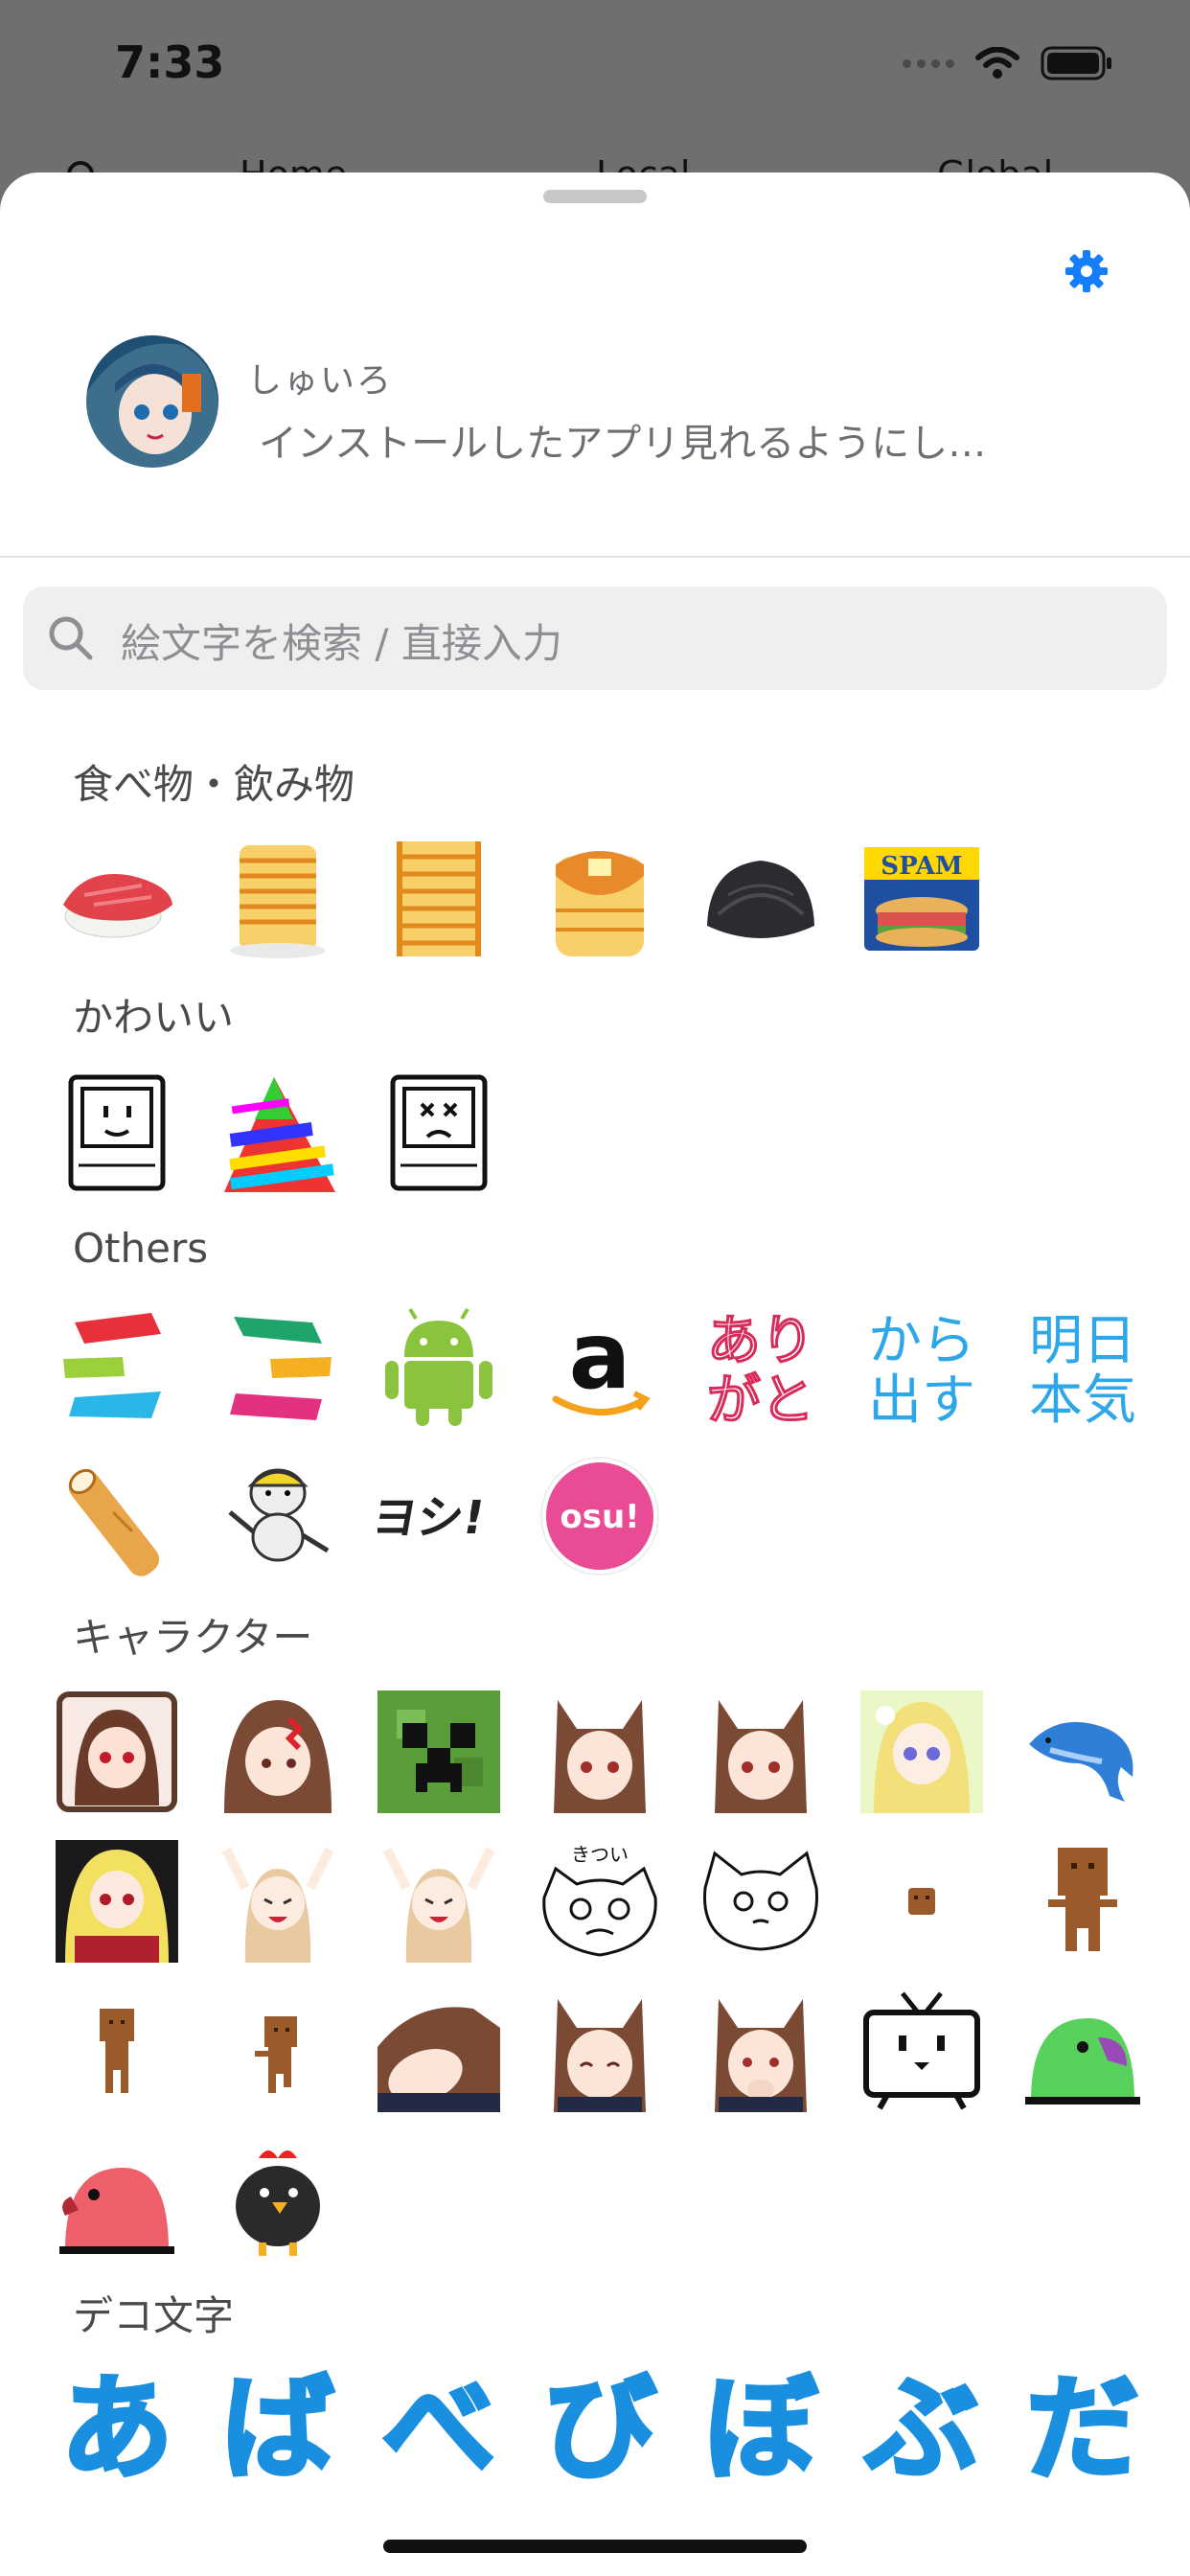 This screenshot has height=2576, width=1190. I want to click on emoji-triple-bars-reverse, so click(278, 1366).